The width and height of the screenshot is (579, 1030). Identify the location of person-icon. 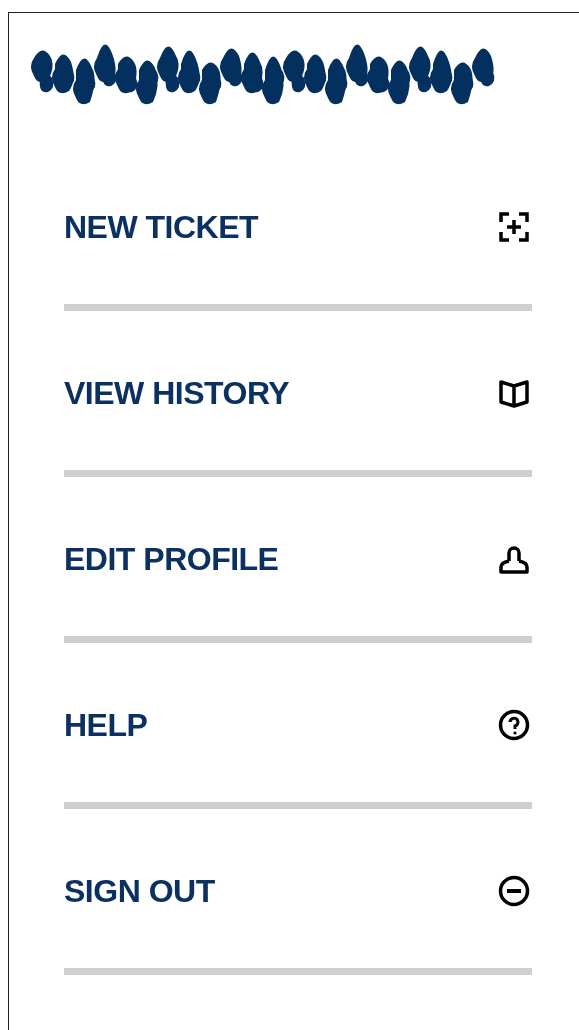
(514, 559).